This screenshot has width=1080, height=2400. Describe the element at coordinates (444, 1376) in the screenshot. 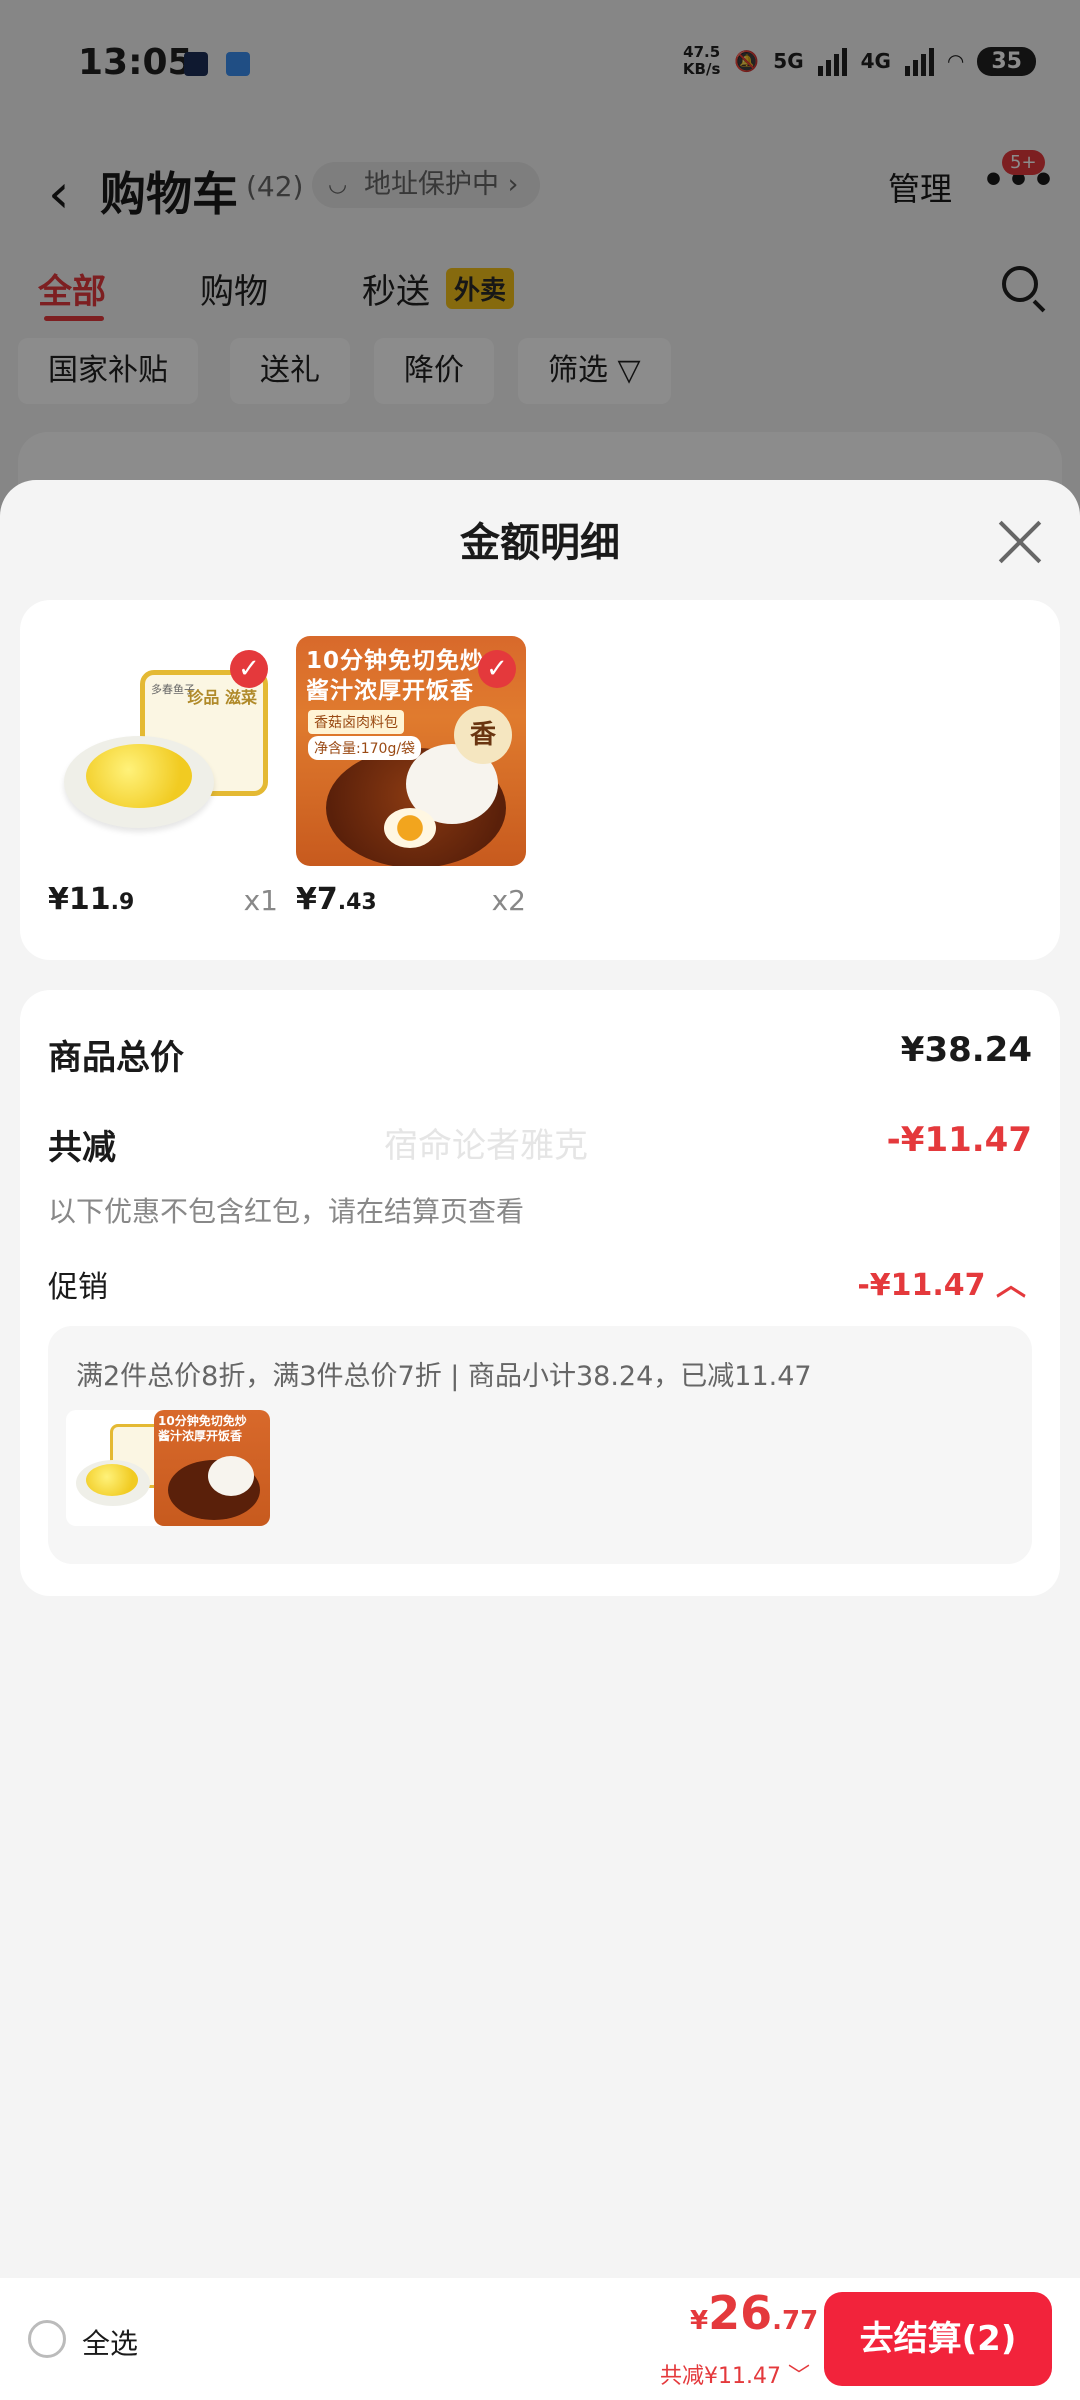

I see `promotion-text: 满2件总价8折，满3件总价7折 | 商品小计38.24，已减11.47` at that location.